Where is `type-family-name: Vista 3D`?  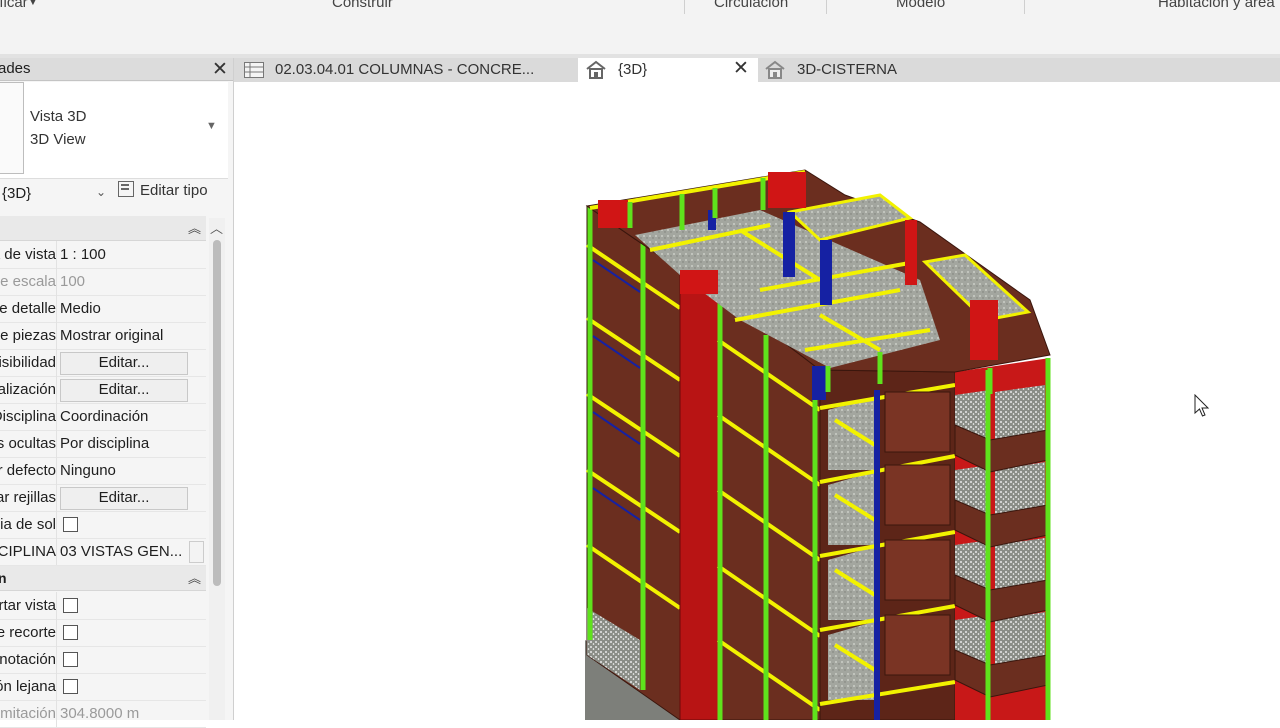 type-family-name: Vista 3D is located at coordinates (58, 116).